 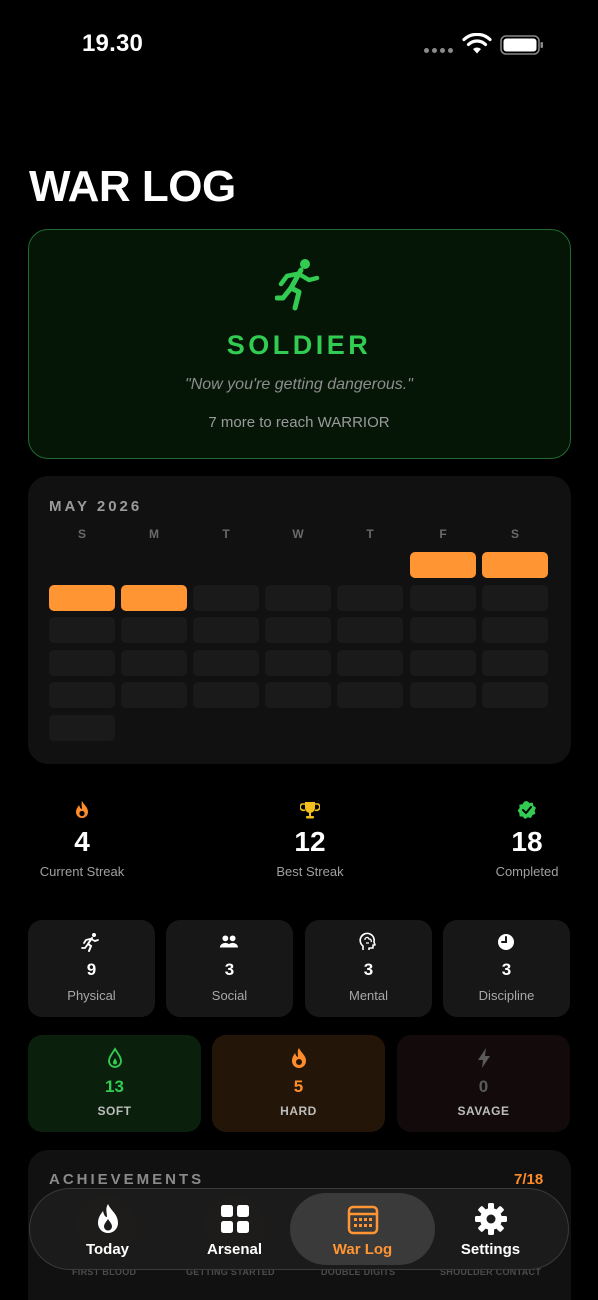 I want to click on battery-icon, so click(x=521, y=45).